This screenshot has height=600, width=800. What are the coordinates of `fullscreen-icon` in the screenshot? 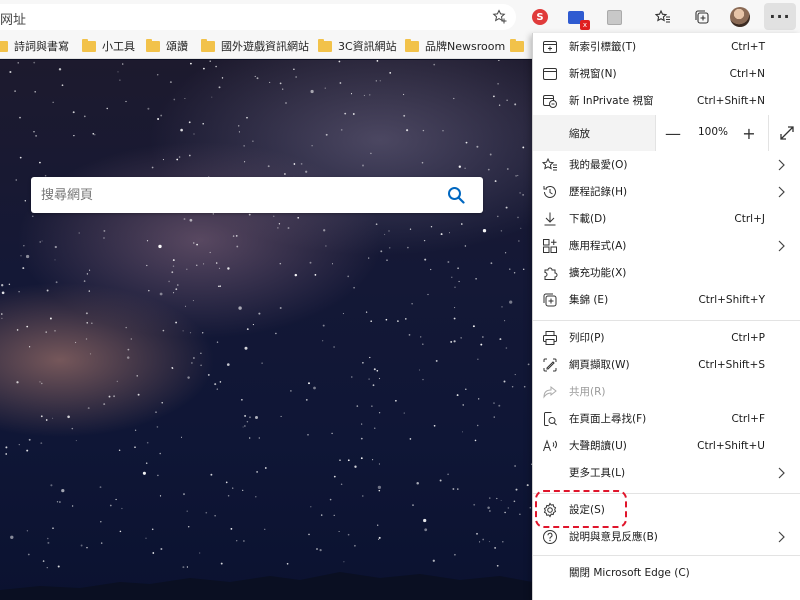 It's located at (787, 133).